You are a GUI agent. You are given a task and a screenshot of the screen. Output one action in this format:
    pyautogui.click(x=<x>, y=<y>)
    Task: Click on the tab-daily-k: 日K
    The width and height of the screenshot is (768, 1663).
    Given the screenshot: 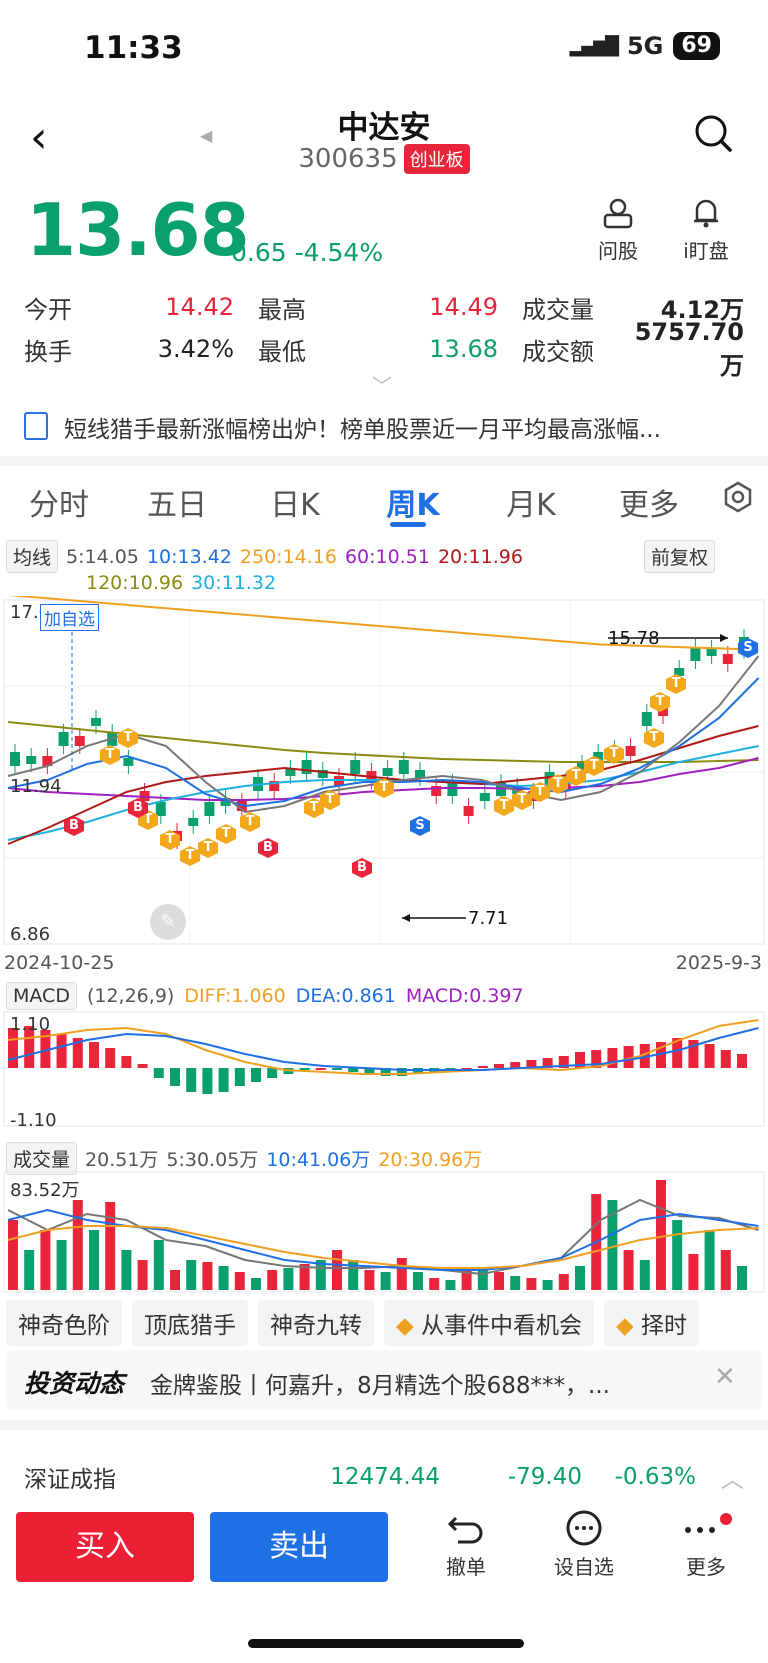 What is the action you would take?
    pyautogui.click(x=295, y=502)
    